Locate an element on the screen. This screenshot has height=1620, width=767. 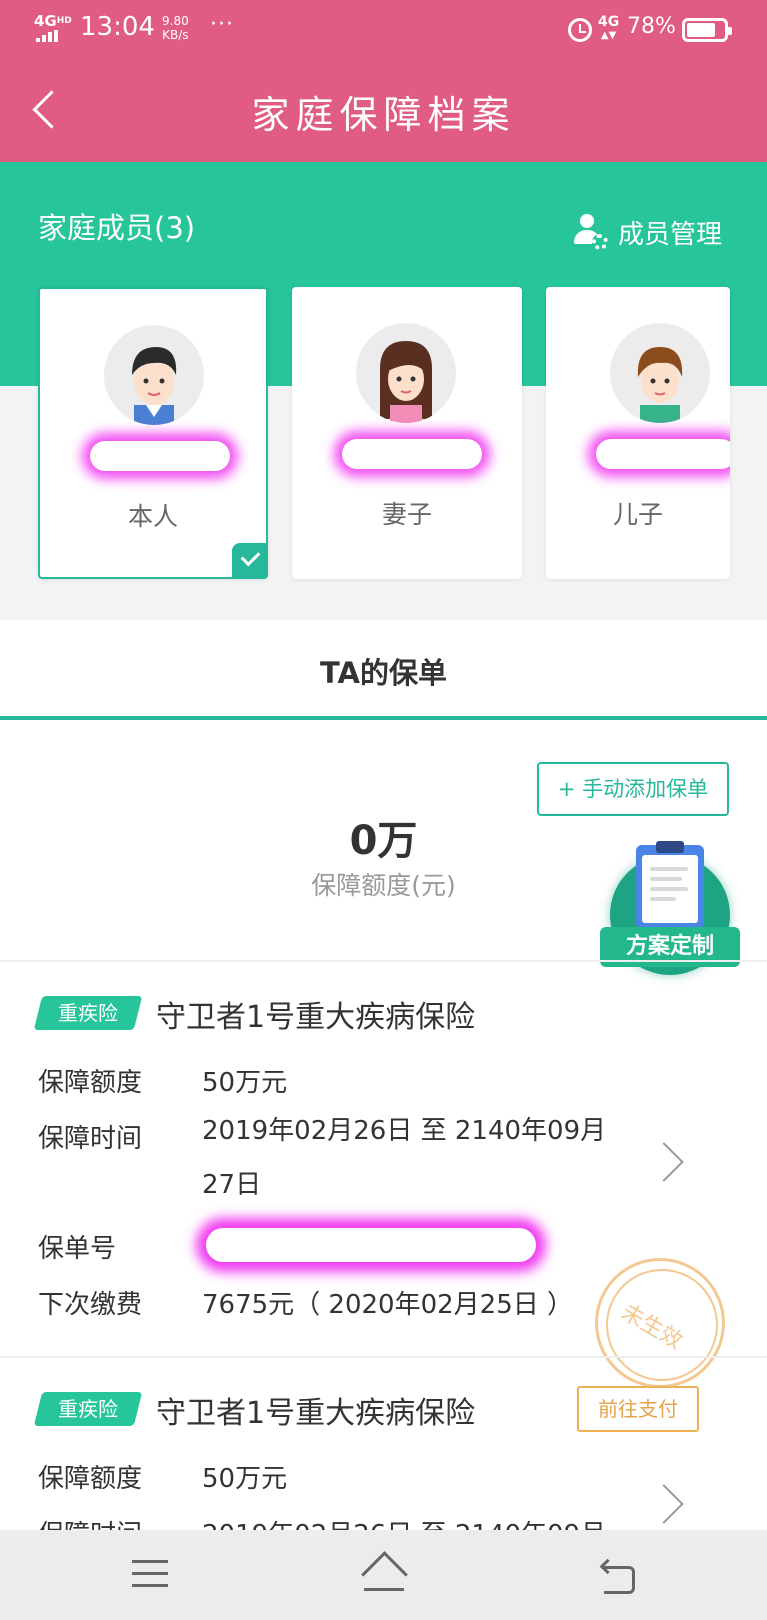
avatar-boy is located at coordinates (660, 373).